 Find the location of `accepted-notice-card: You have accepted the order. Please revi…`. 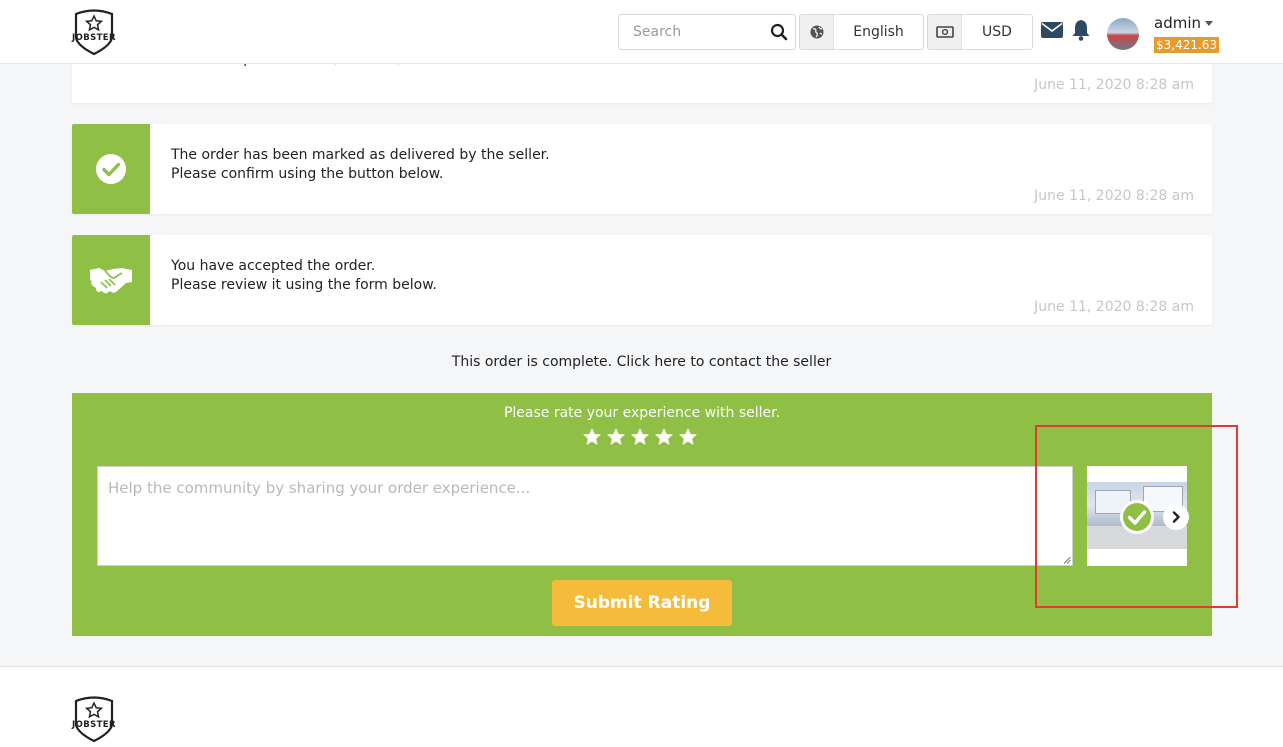

accepted-notice-card: You have accepted the order. Please revi… is located at coordinates (642, 280).